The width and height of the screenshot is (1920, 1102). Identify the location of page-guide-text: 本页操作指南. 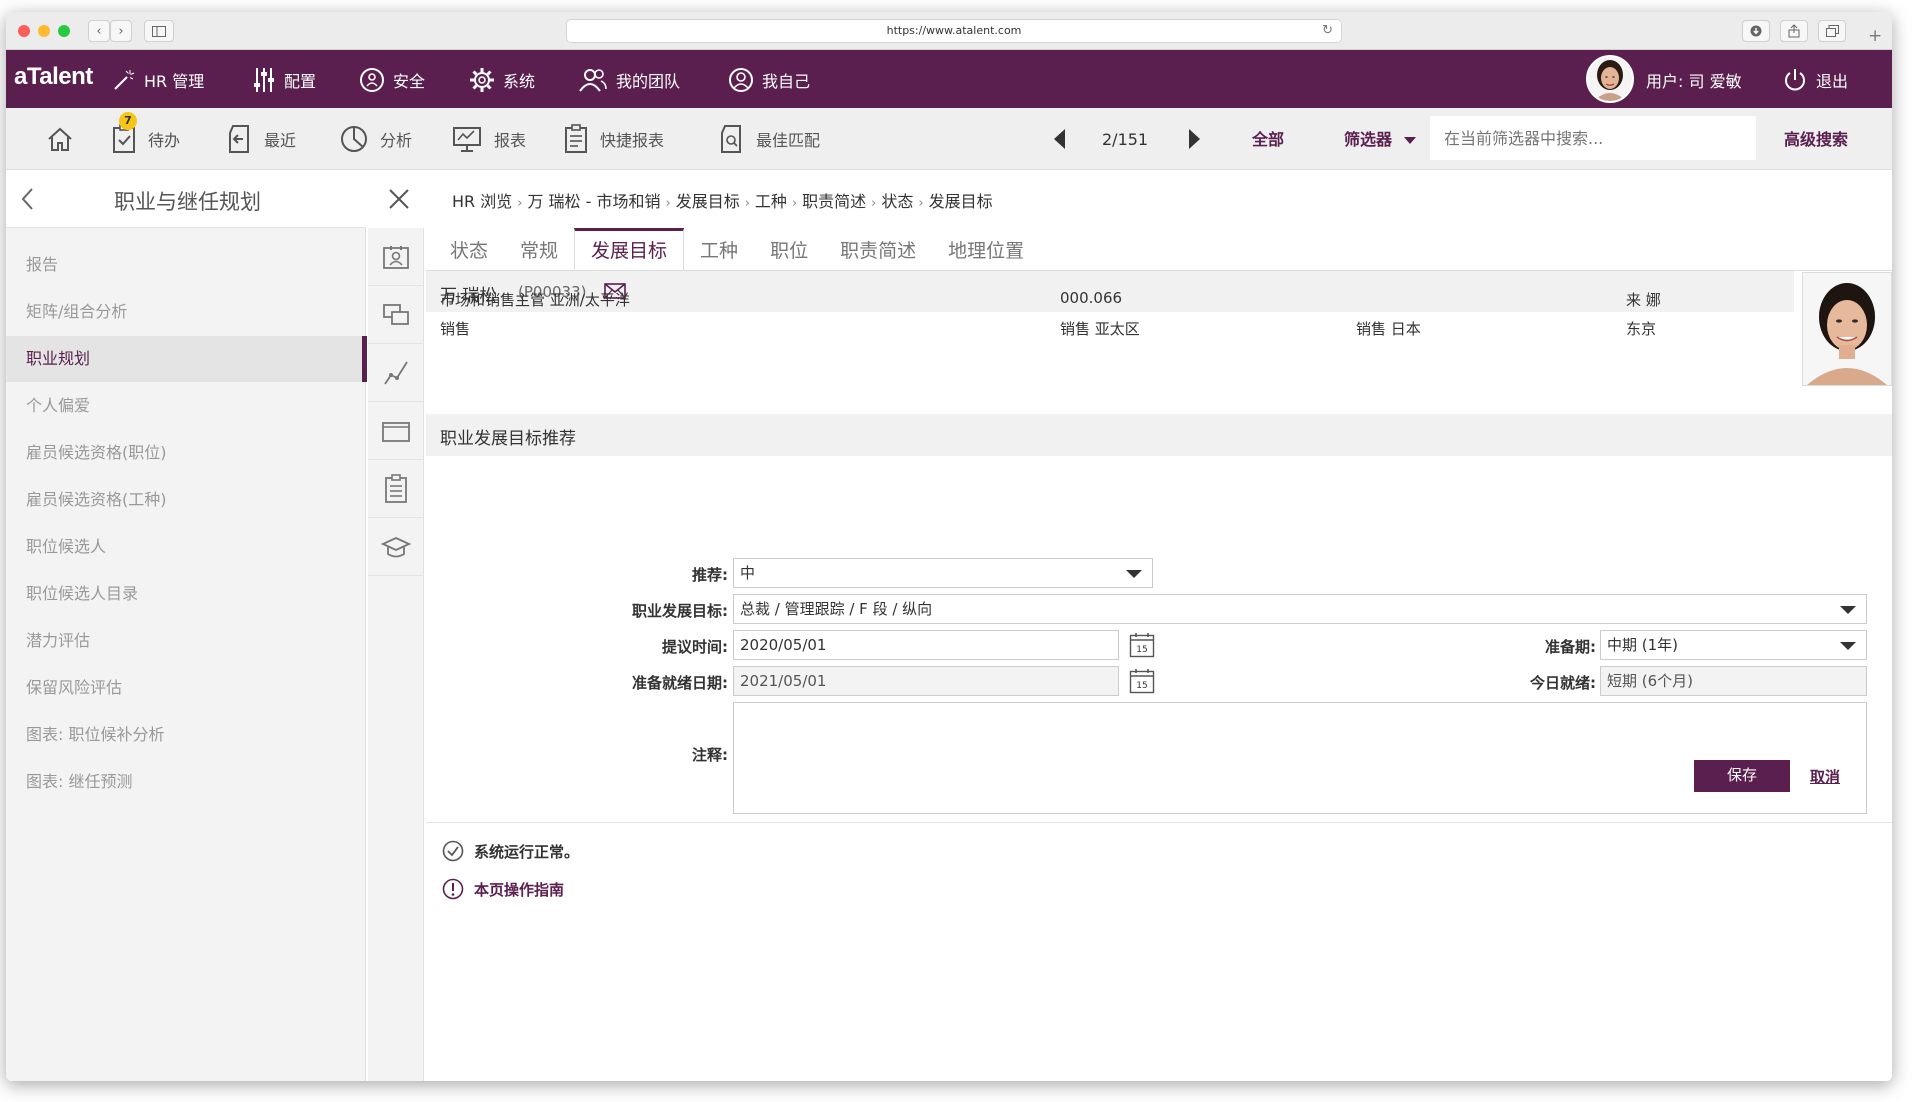
(519, 889).